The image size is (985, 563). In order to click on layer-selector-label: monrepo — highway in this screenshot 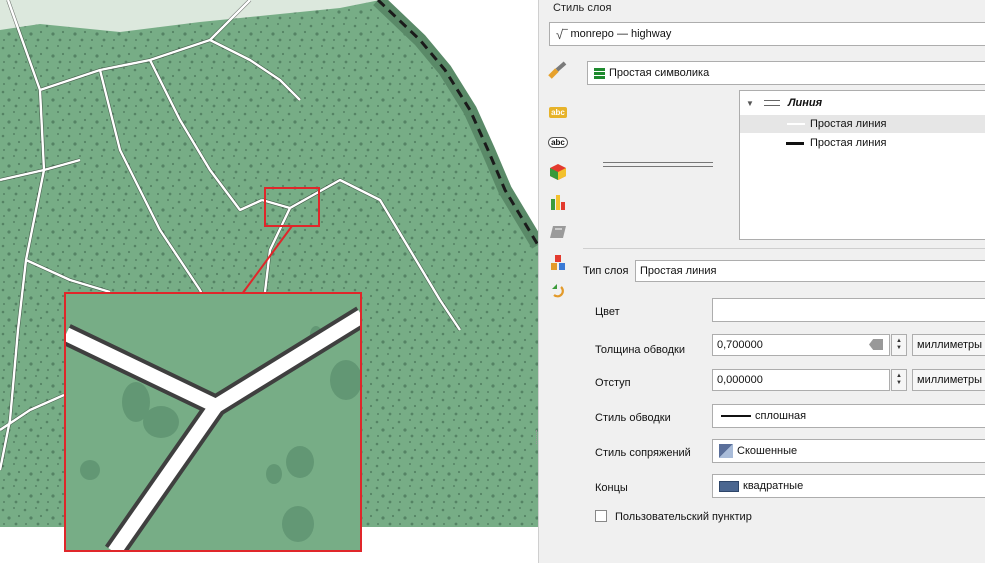, I will do `click(621, 34)`.